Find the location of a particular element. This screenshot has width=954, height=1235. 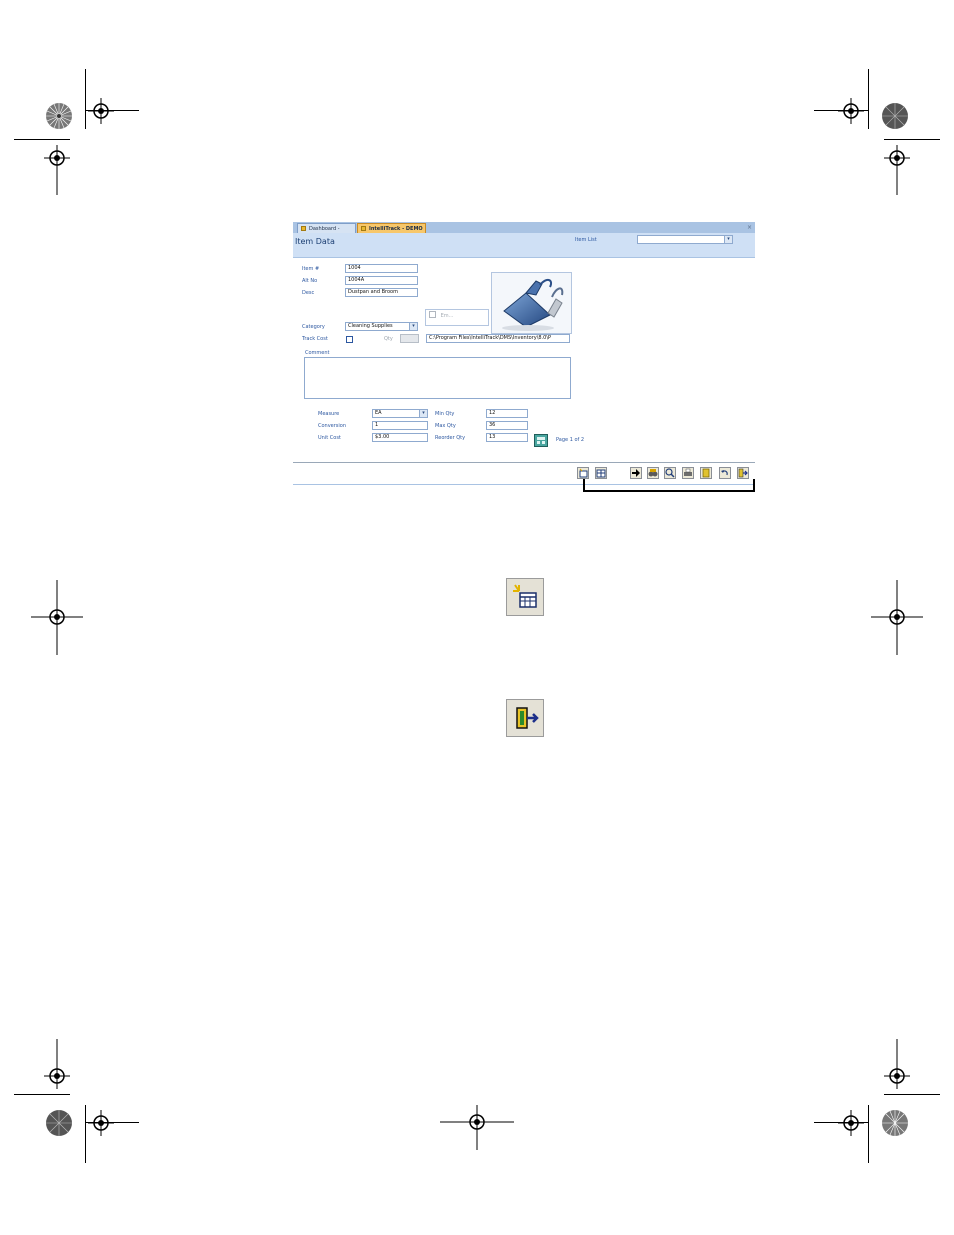

reorder-qty-field: 13 is located at coordinates (507, 437).